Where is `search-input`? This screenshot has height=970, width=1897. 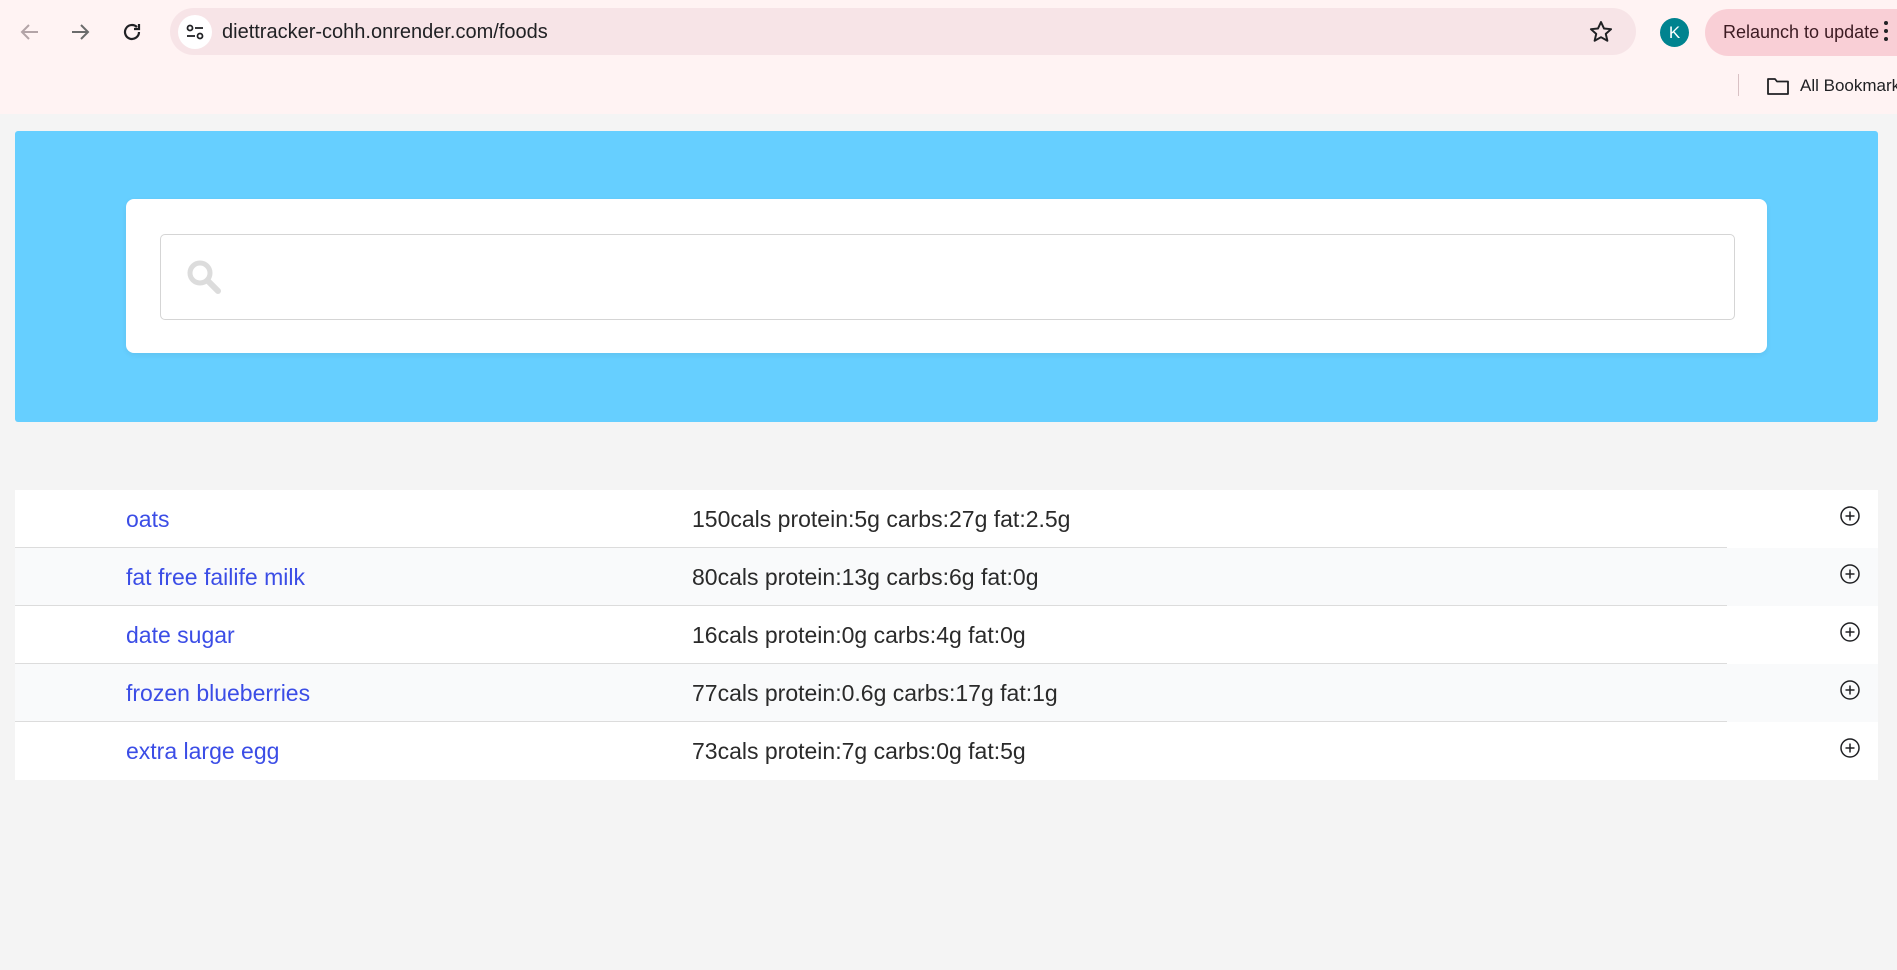 search-input is located at coordinates (947, 277).